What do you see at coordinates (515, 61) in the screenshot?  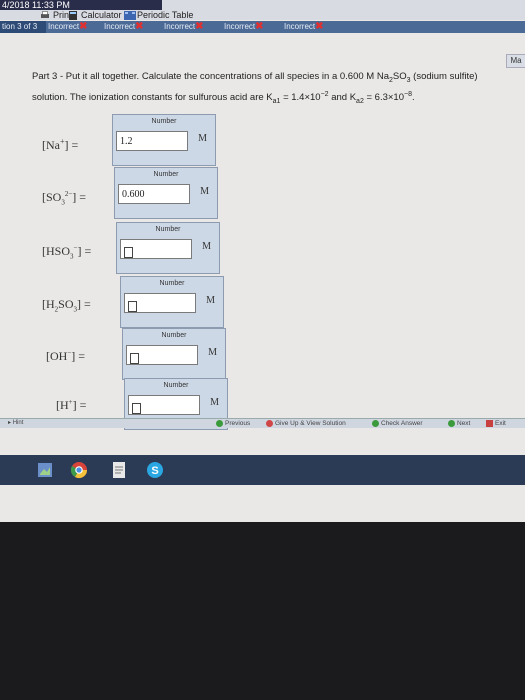 I see `more-button: Ma` at bounding box center [515, 61].